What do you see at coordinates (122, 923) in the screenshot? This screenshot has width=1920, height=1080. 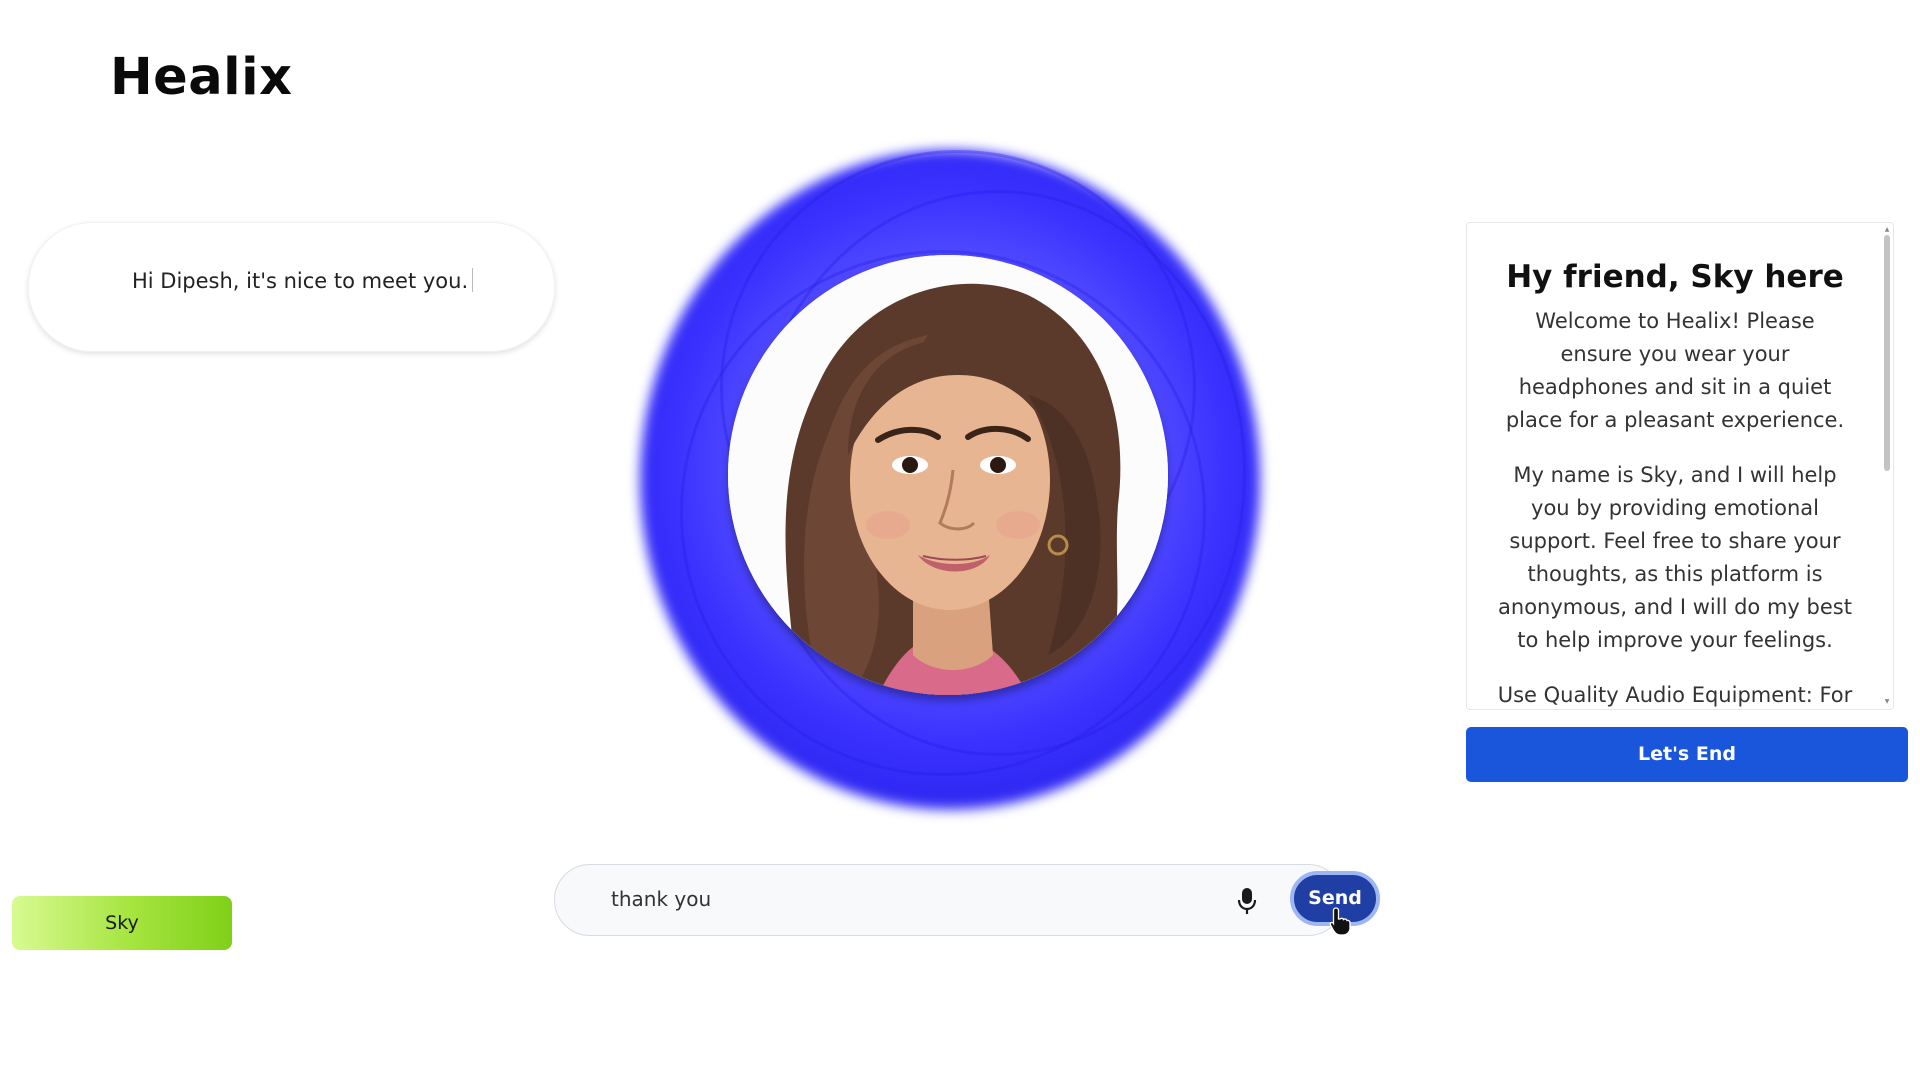 I see `persona-sky-button: Sky` at bounding box center [122, 923].